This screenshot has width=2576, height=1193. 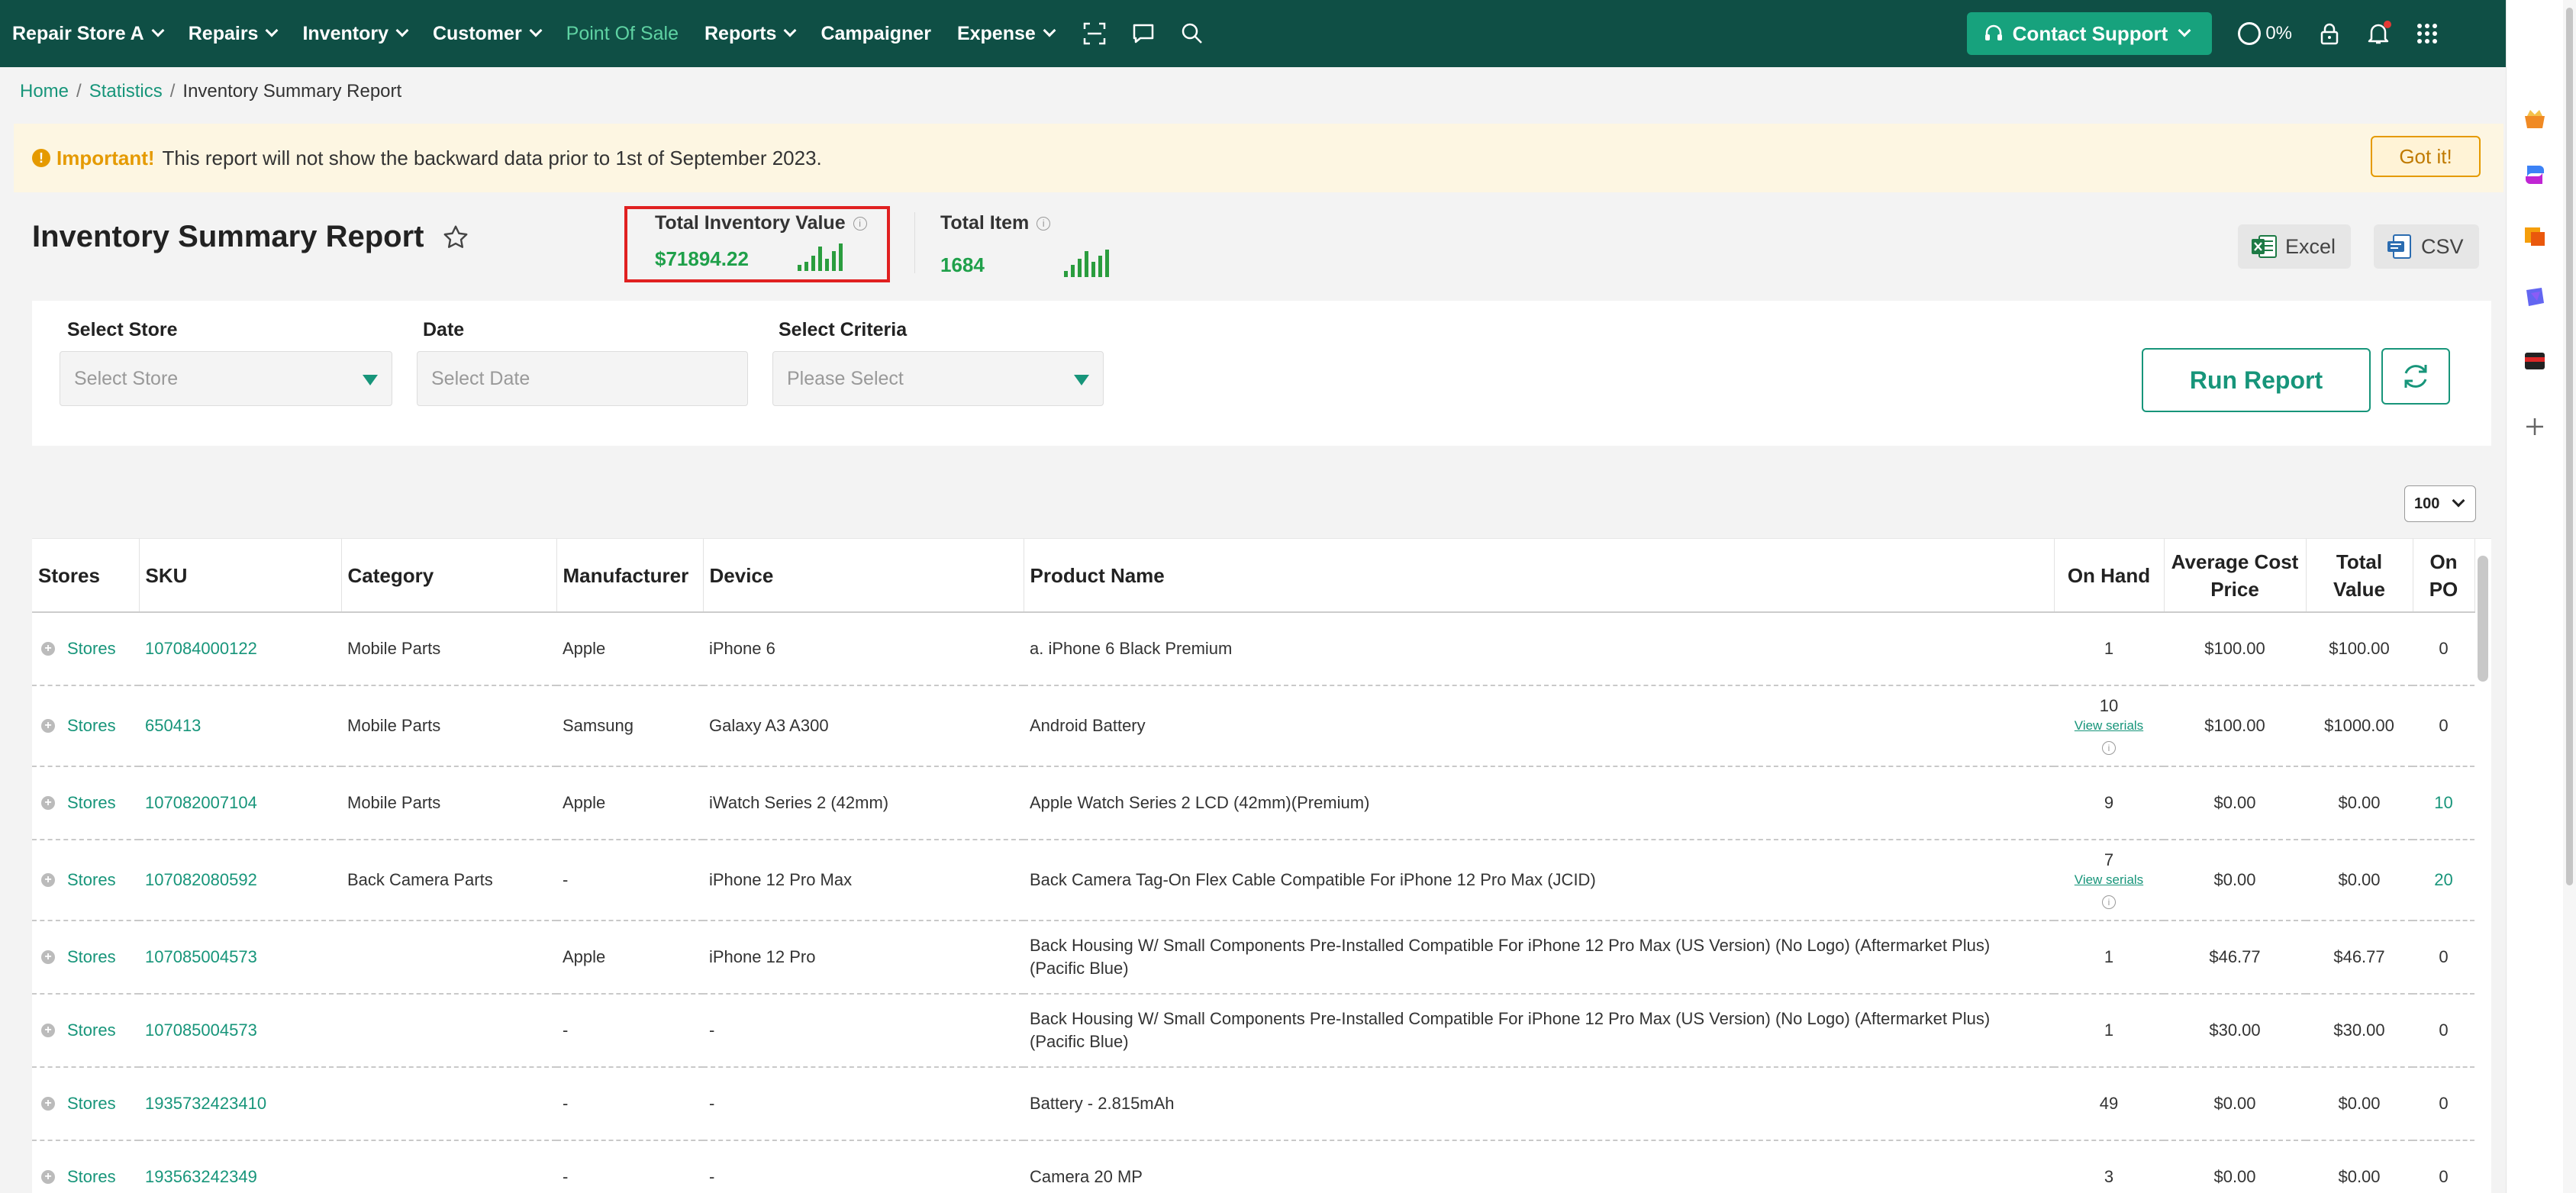 I want to click on copilot-icon, so click(x=2535, y=174).